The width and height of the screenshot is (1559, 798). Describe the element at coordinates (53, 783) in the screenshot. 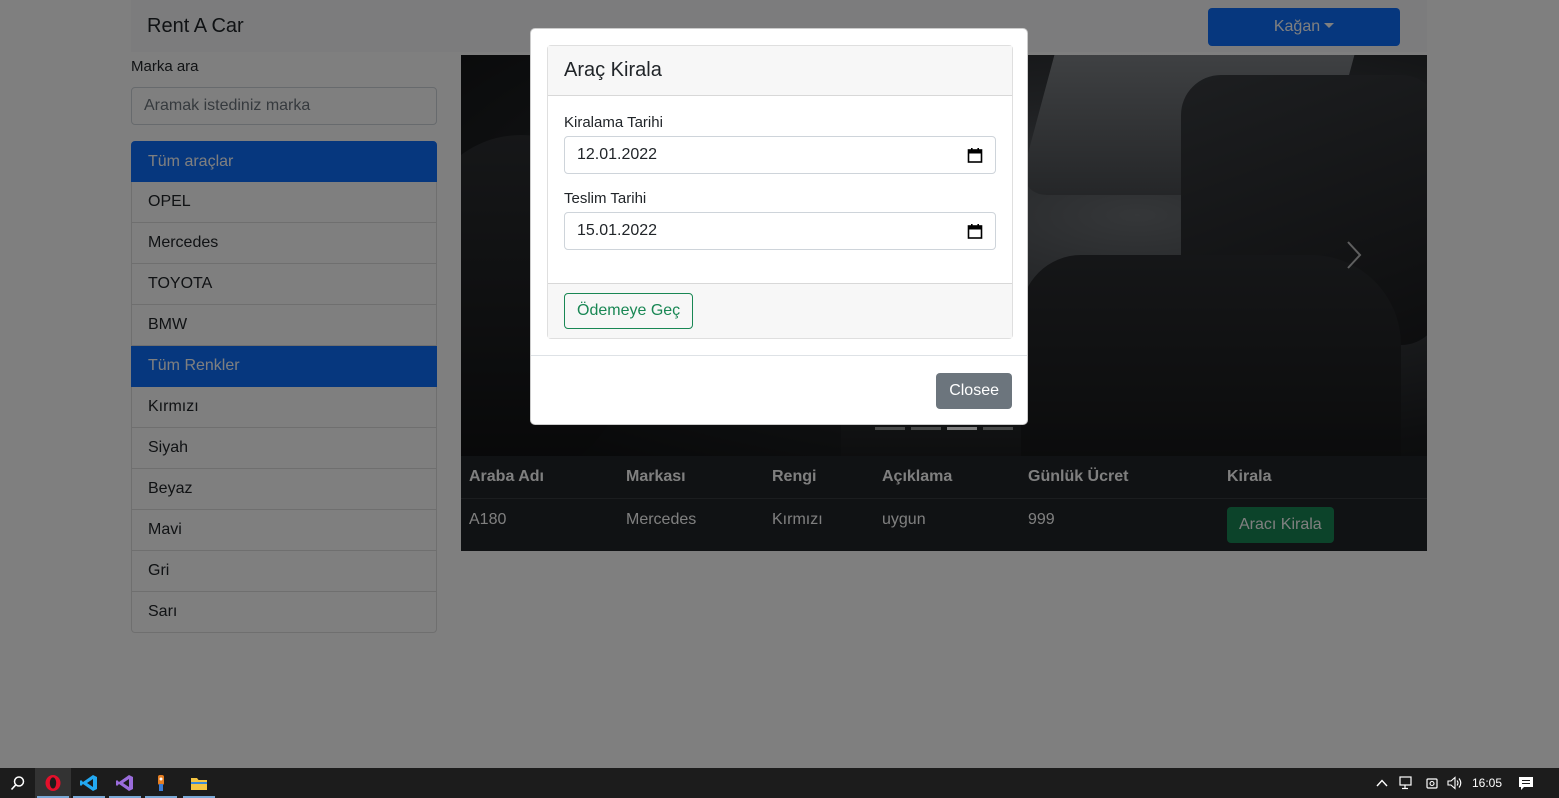

I see `opera-icon` at that location.